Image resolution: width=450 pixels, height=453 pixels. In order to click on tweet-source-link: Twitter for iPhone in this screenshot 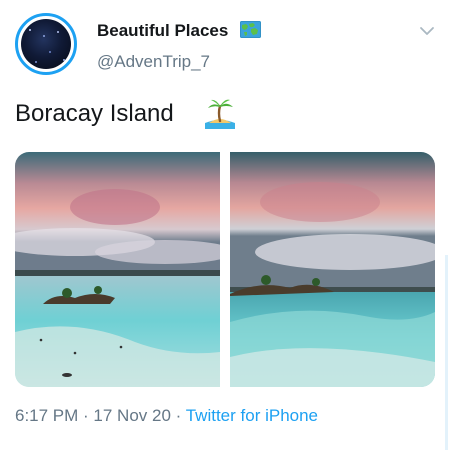, I will do `click(252, 415)`.